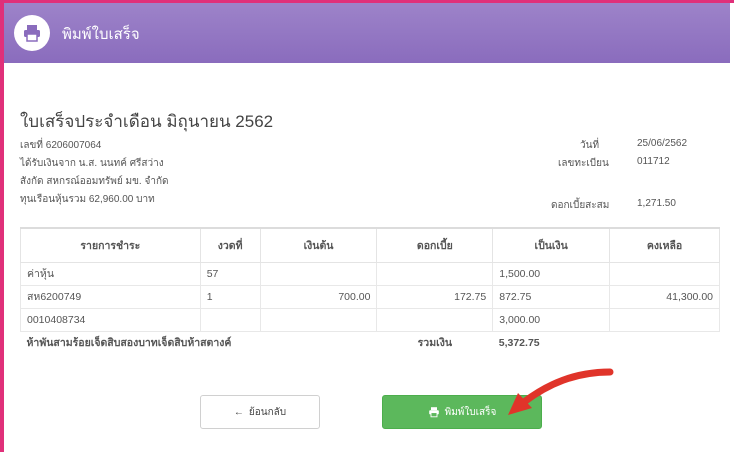 The width and height of the screenshot is (734, 452). What do you see at coordinates (551, 342) in the screenshot?
I see `total-value: 5,372.75` at bounding box center [551, 342].